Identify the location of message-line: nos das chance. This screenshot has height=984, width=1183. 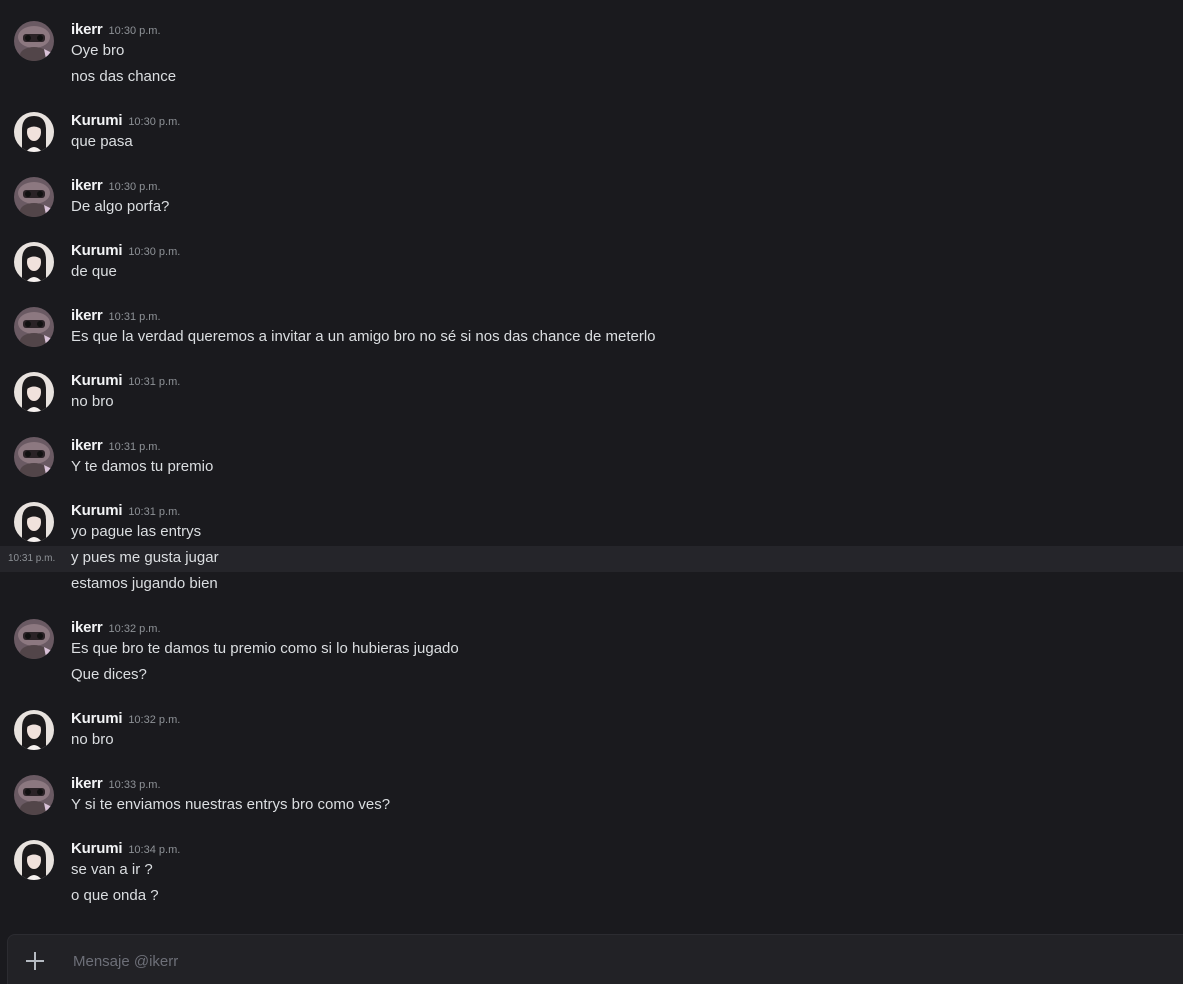
(591, 78).